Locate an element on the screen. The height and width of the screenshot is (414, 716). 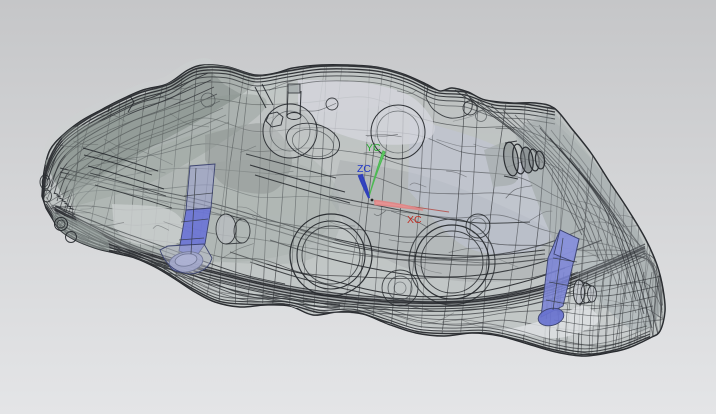
svg-text: XC is located at coordinates (414, 220).